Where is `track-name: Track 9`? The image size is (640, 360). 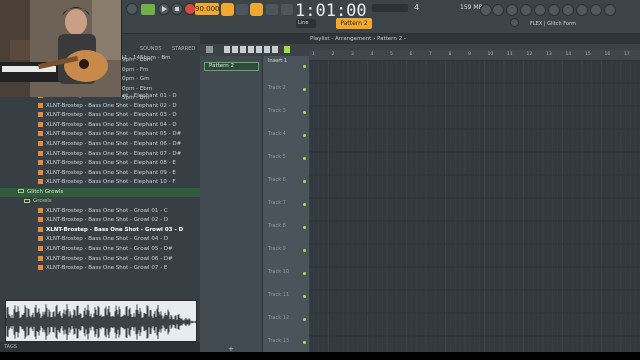
track-name: Track 9 is located at coordinates (277, 249).